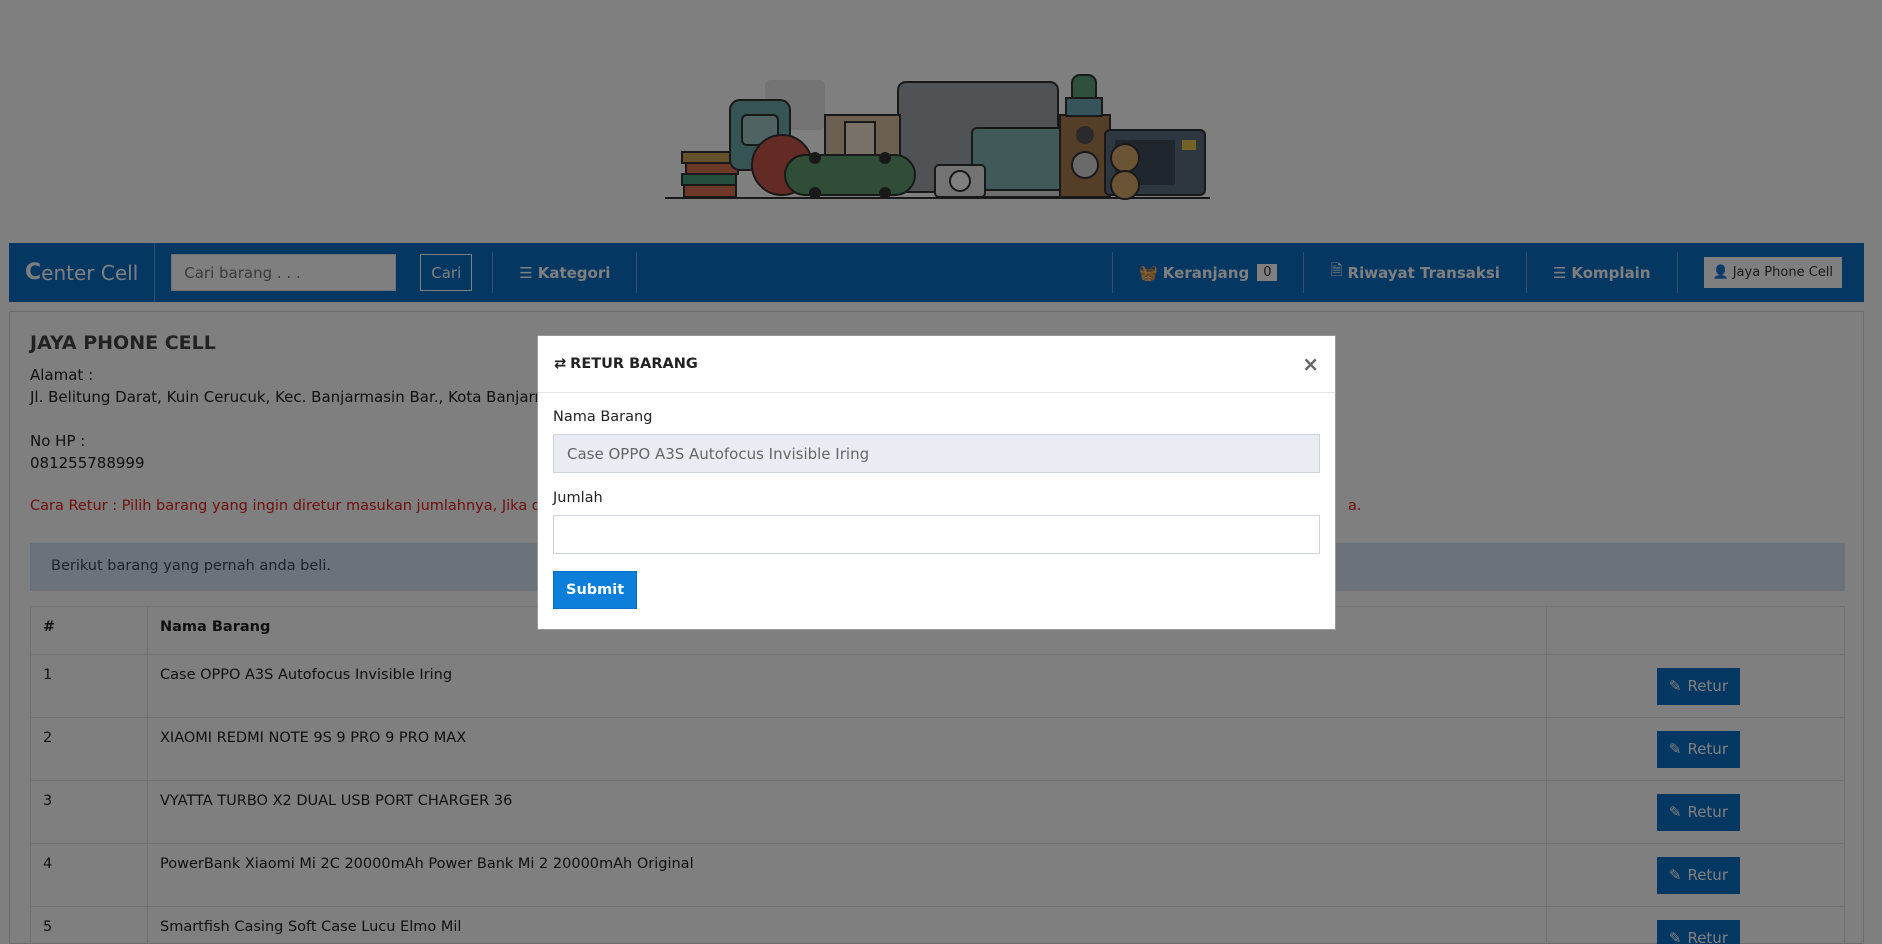 This screenshot has height=944, width=1882. Describe the element at coordinates (936, 453) in the screenshot. I see `nama-barang-field` at that location.